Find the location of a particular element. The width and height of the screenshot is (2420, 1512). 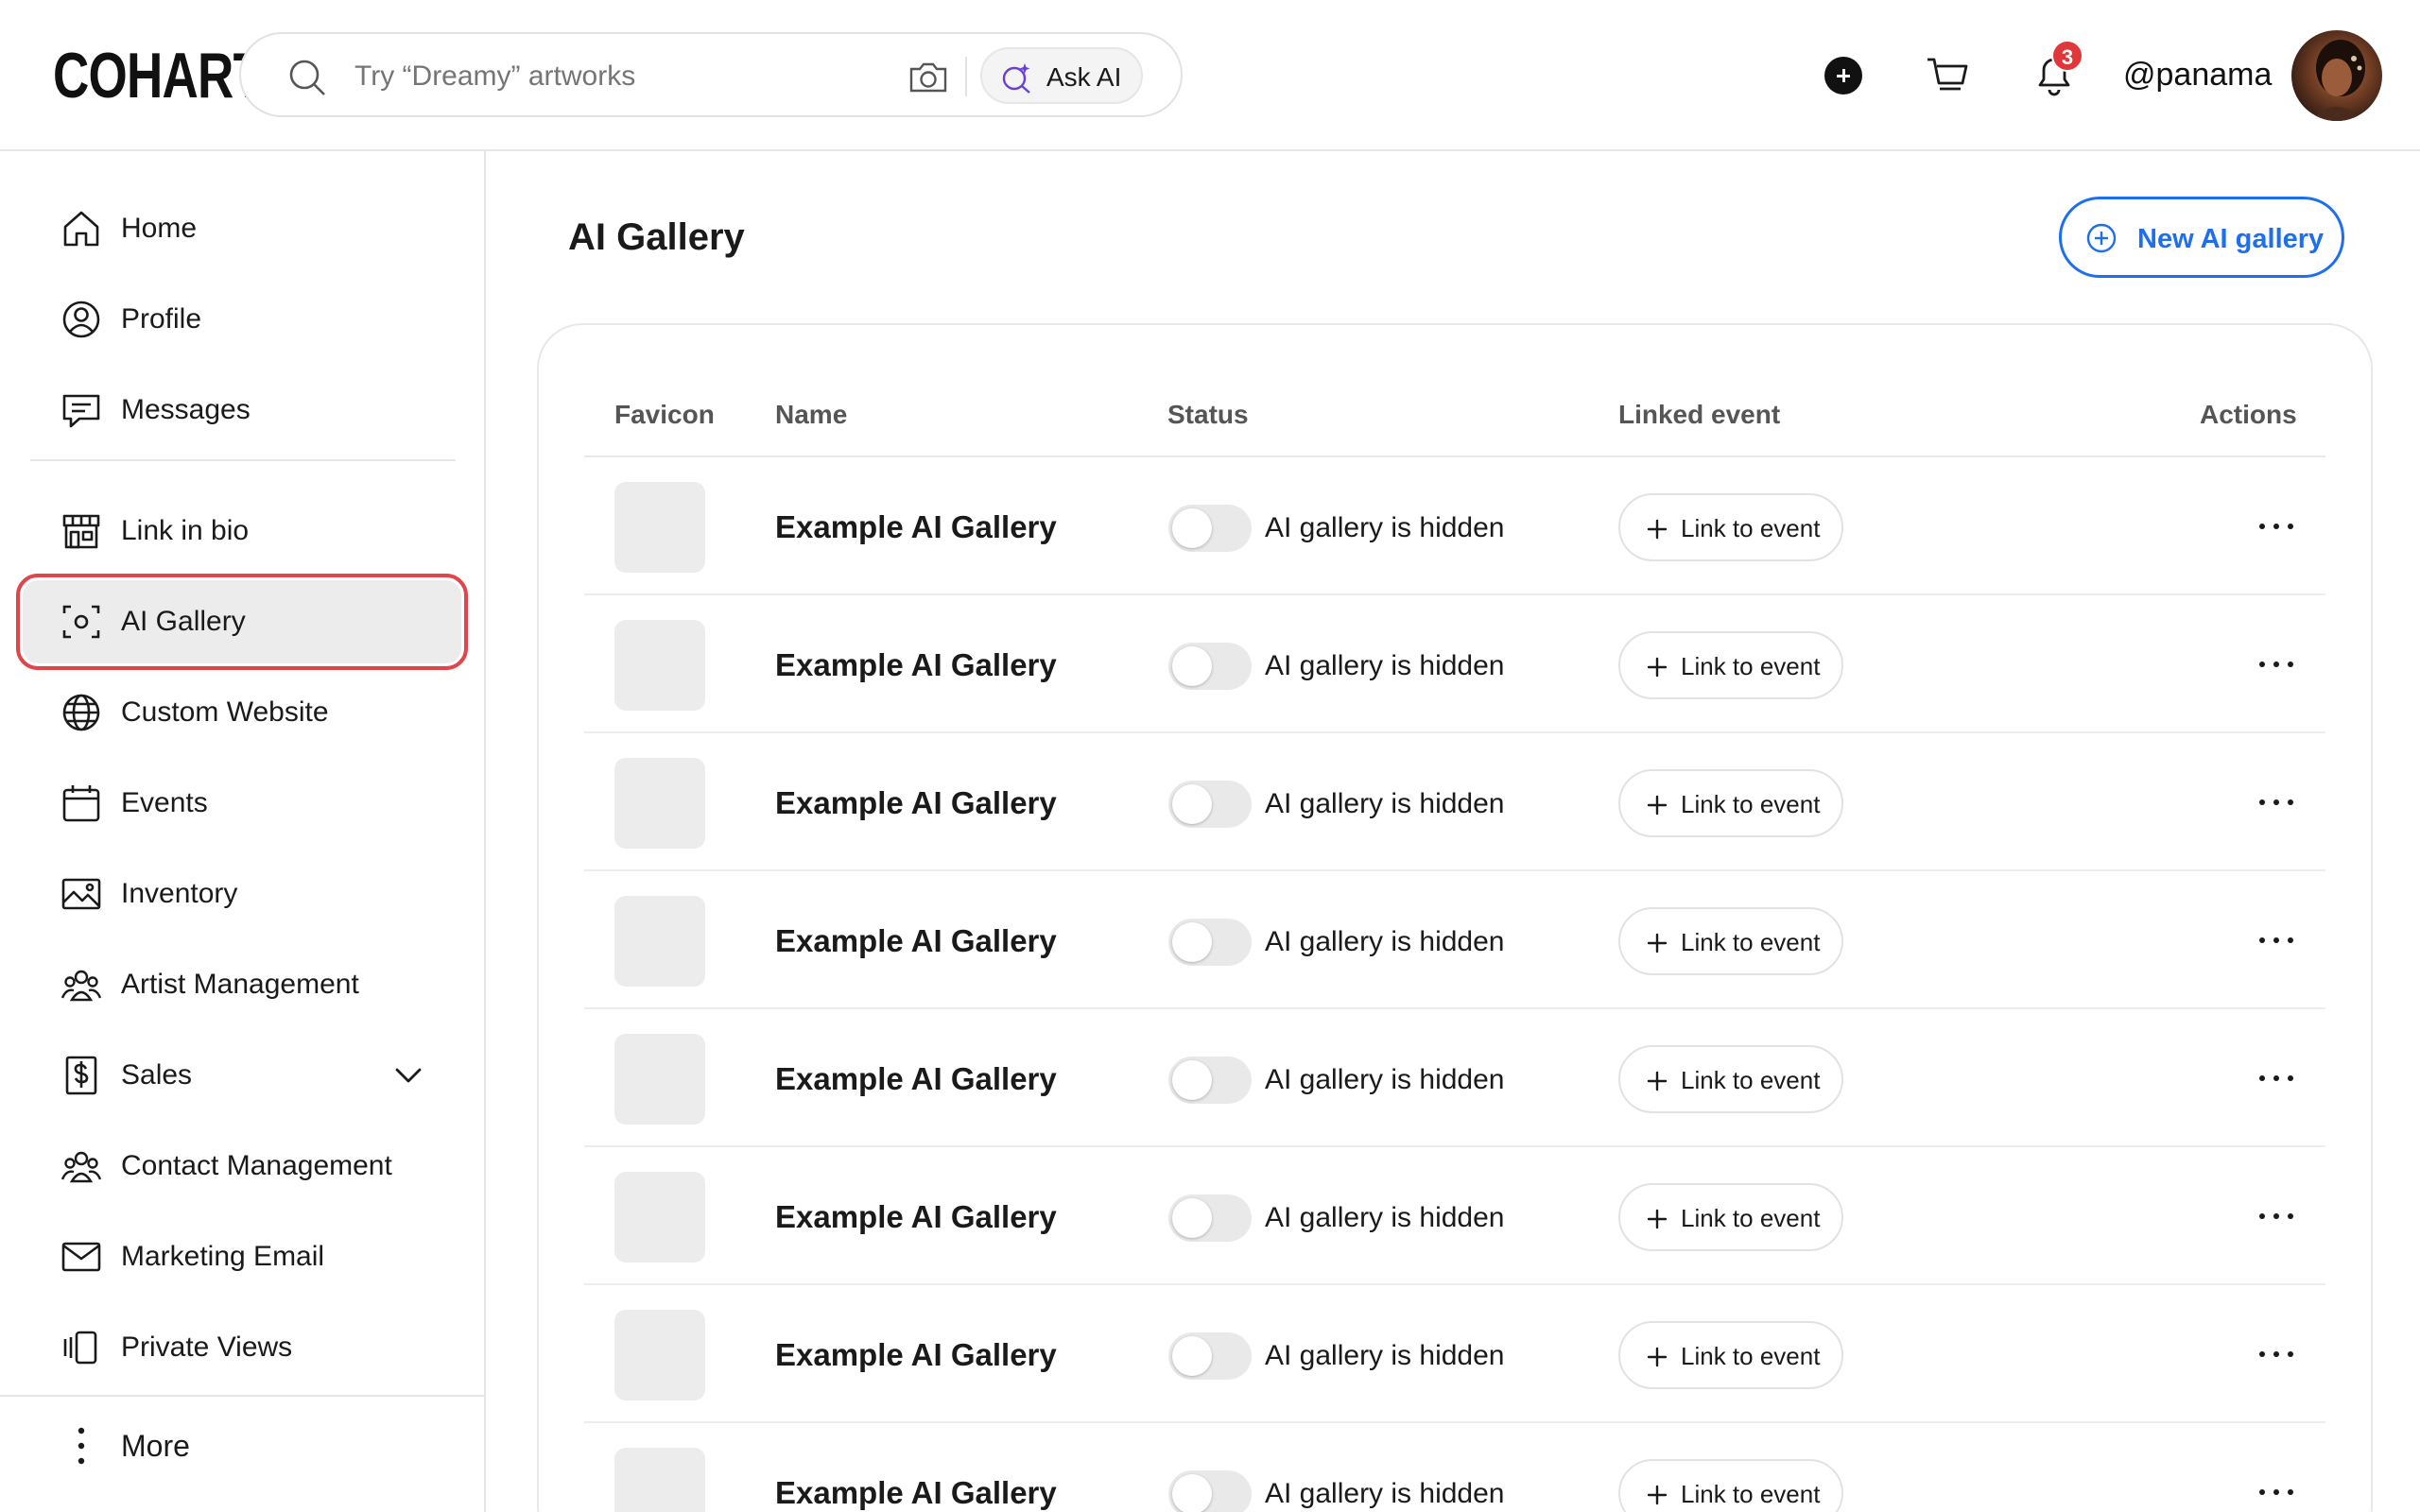

sidebar-item-inventory: Inventory is located at coordinates (242, 894).